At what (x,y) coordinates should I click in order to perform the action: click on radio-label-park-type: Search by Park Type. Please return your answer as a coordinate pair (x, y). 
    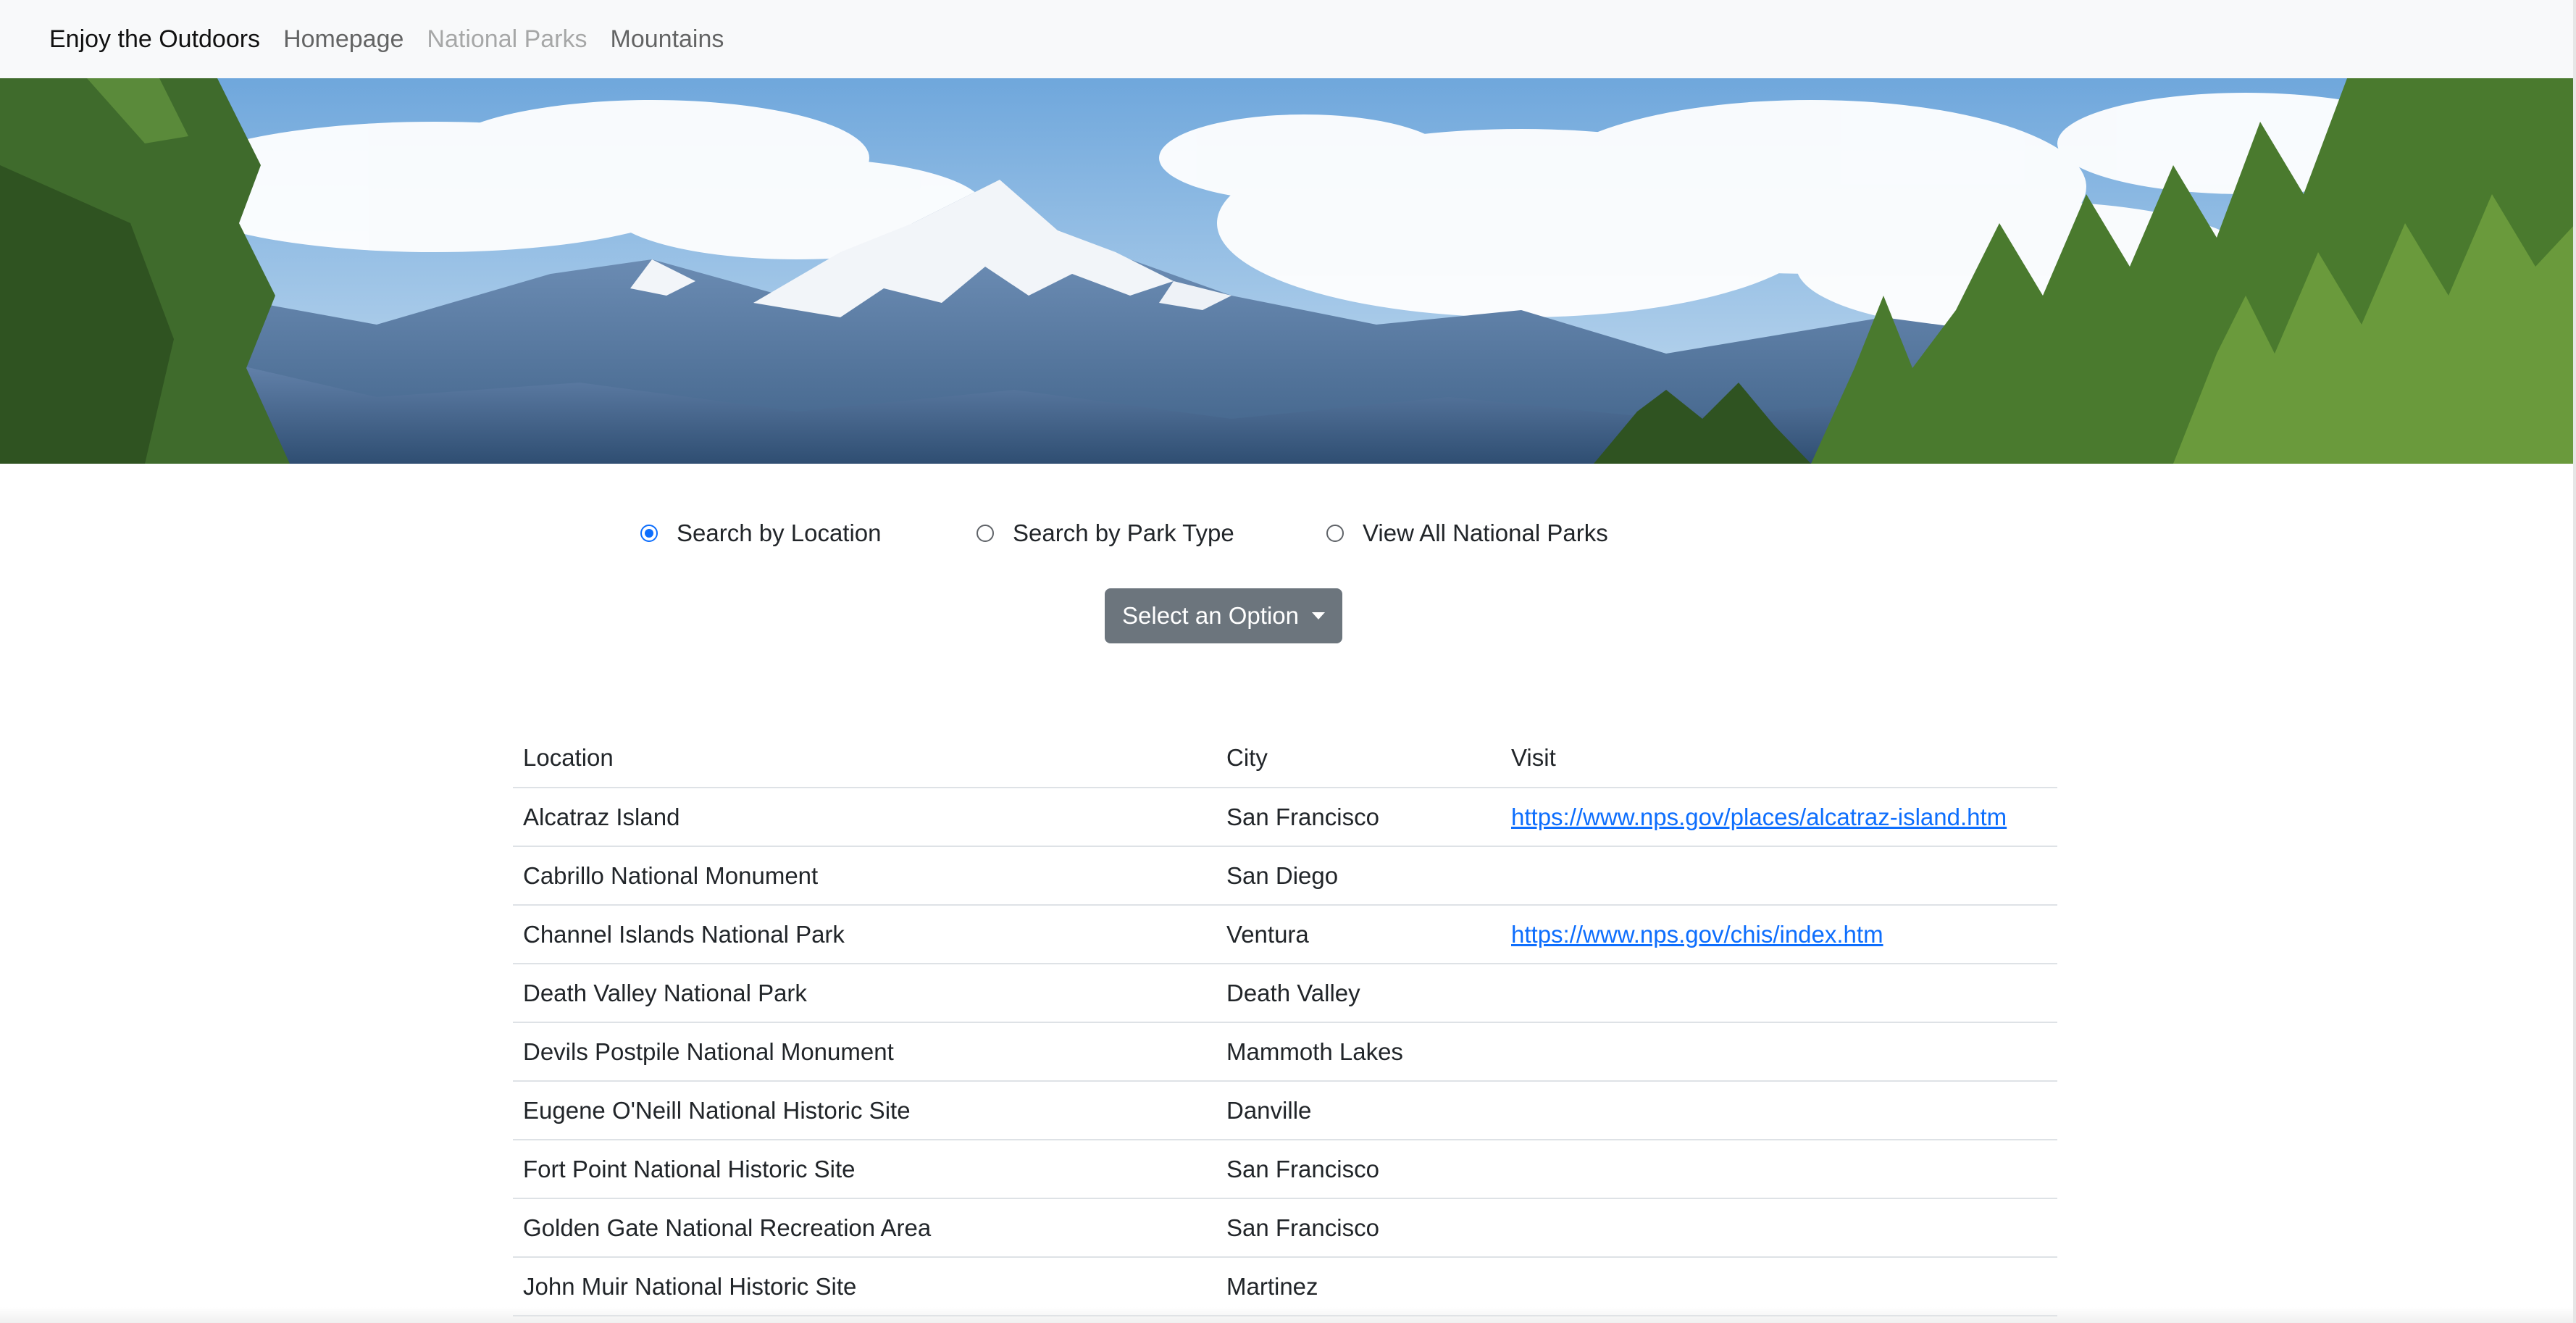
    Looking at the image, I should click on (1123, 532).